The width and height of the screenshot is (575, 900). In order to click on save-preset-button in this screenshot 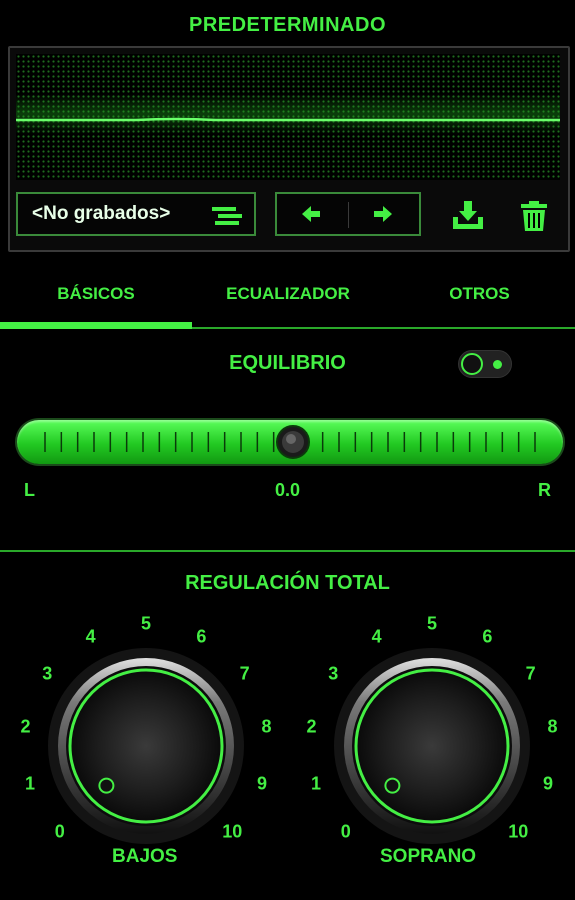, I will do `click(468, 216)`.